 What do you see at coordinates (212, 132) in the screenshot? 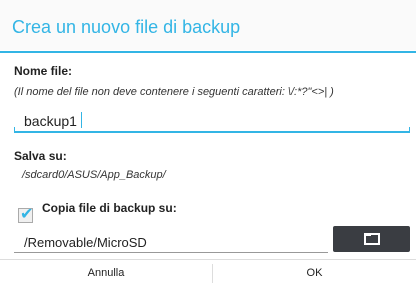
I see `file-name-underline` at bounding box center [212, 132].